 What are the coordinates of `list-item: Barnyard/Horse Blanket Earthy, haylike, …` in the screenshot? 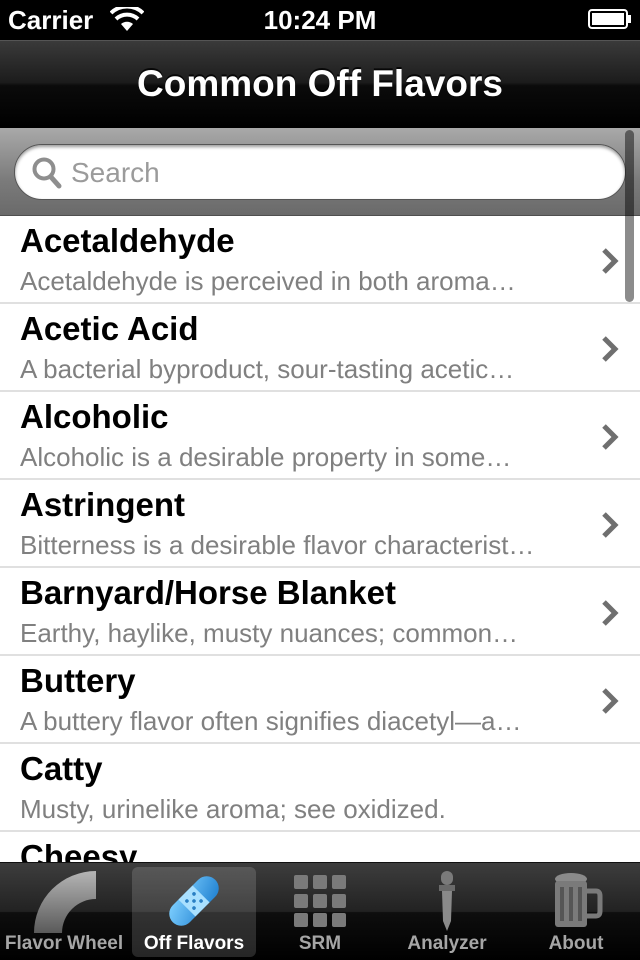 It's located at (320, 612).